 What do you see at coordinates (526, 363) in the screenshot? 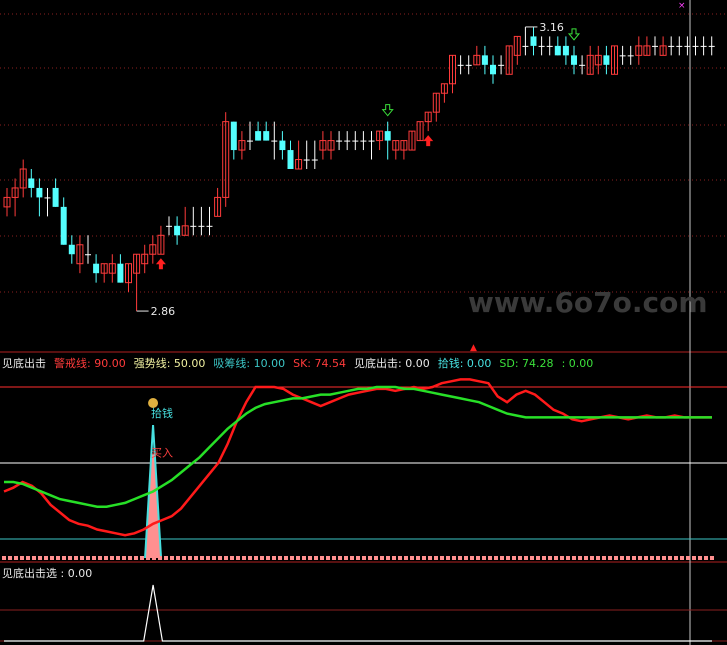
I see `indicator-legend-item: SD: 74.28` at bounding box center [526, 363].